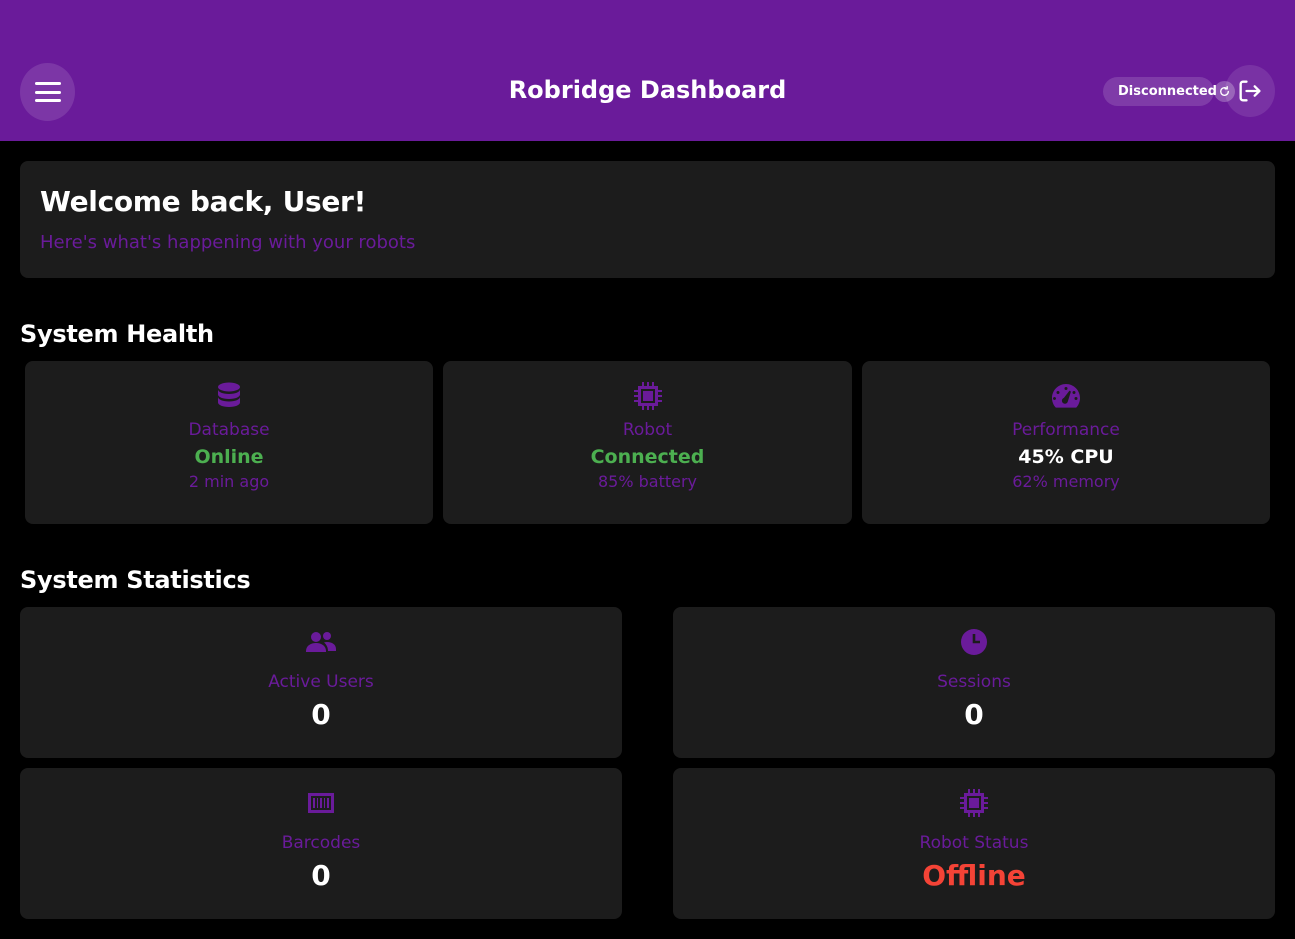  What do you see at coordinates (1167, 91) in the screenshot?
I see `connection-status-text: Disconnected` at bounding box center [1167, 91].